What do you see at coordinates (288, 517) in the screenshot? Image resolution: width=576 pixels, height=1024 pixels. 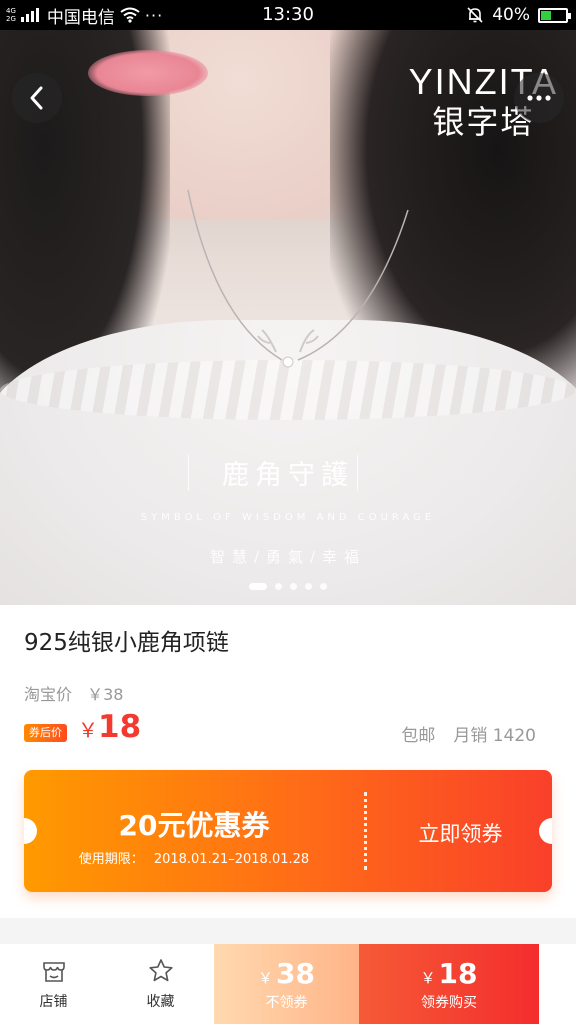 I see `tagline-en: SYMBOL OF WISDOM AND COURAGE` at bounding box center [288, 517].